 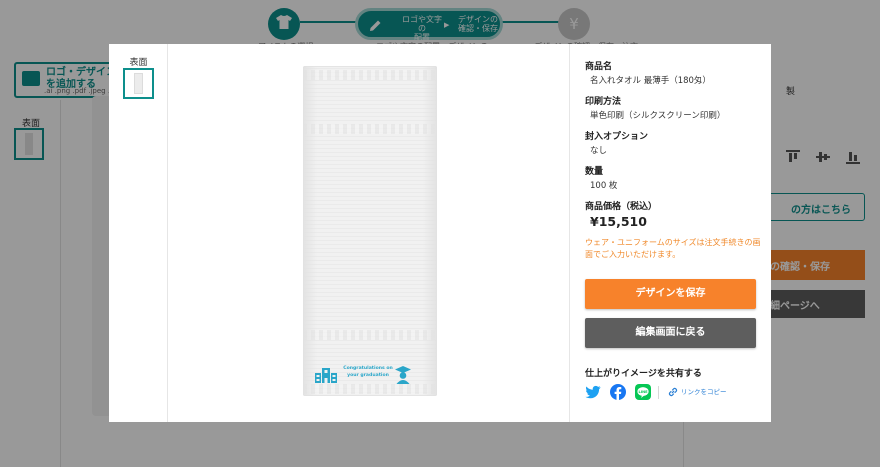 I want to click on product-name-value: 名入れタオル 最薄手（180匁）, so click(x=650, y=81).